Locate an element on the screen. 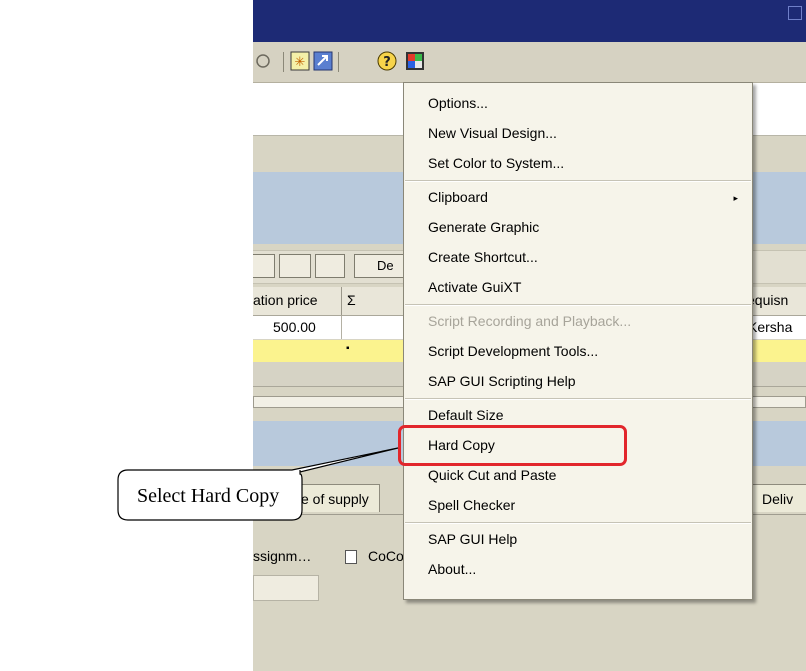 The image size is (806, 671). callout-text: Select Hard Copy is located at coordinates (208, 496).